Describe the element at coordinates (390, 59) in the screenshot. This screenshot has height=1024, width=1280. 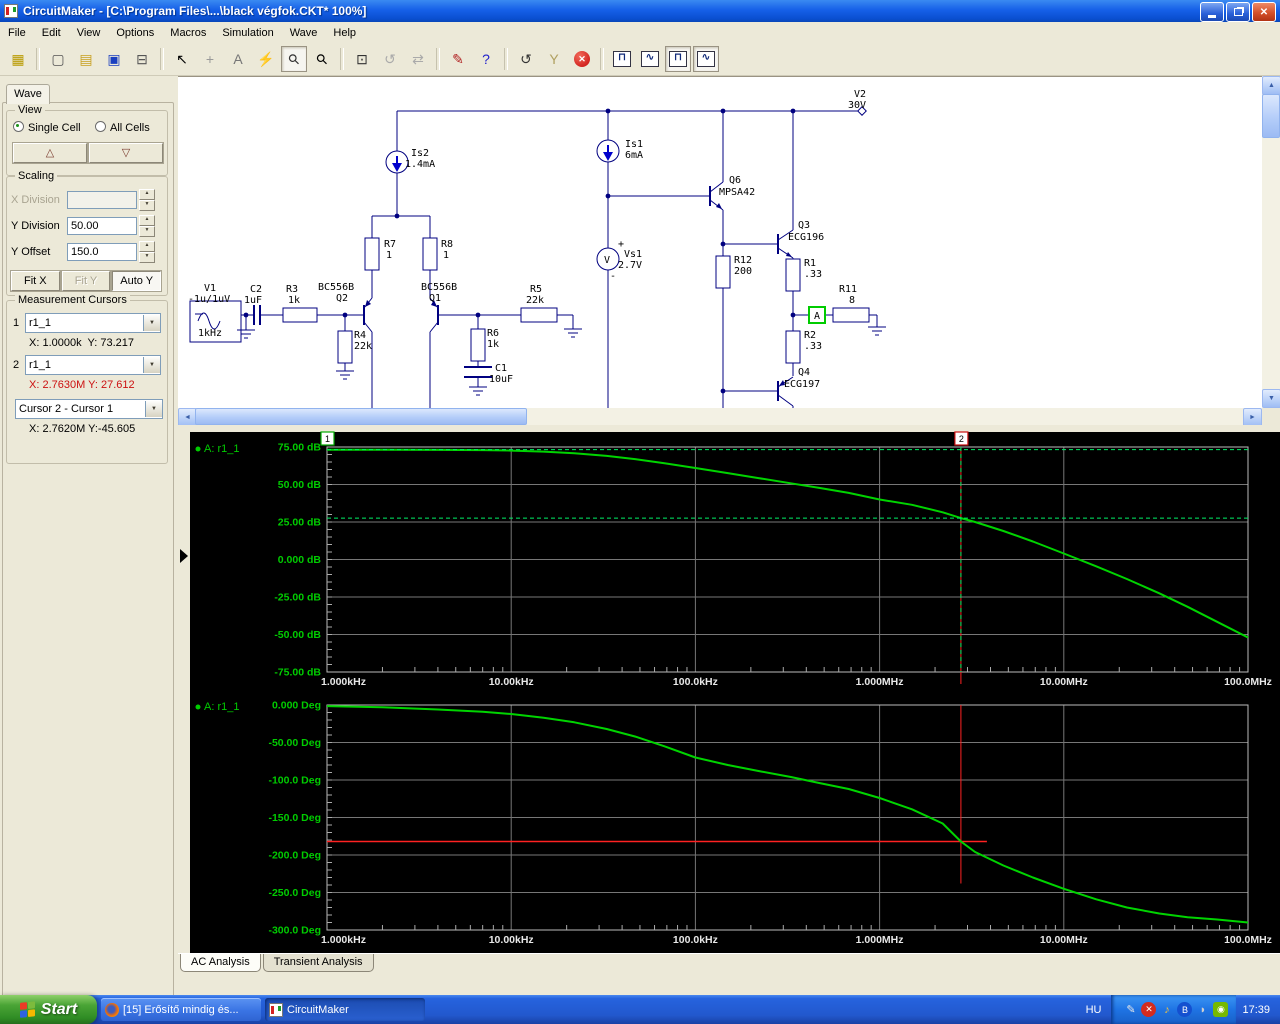
I see `rotate-icon: ↺` at that location.